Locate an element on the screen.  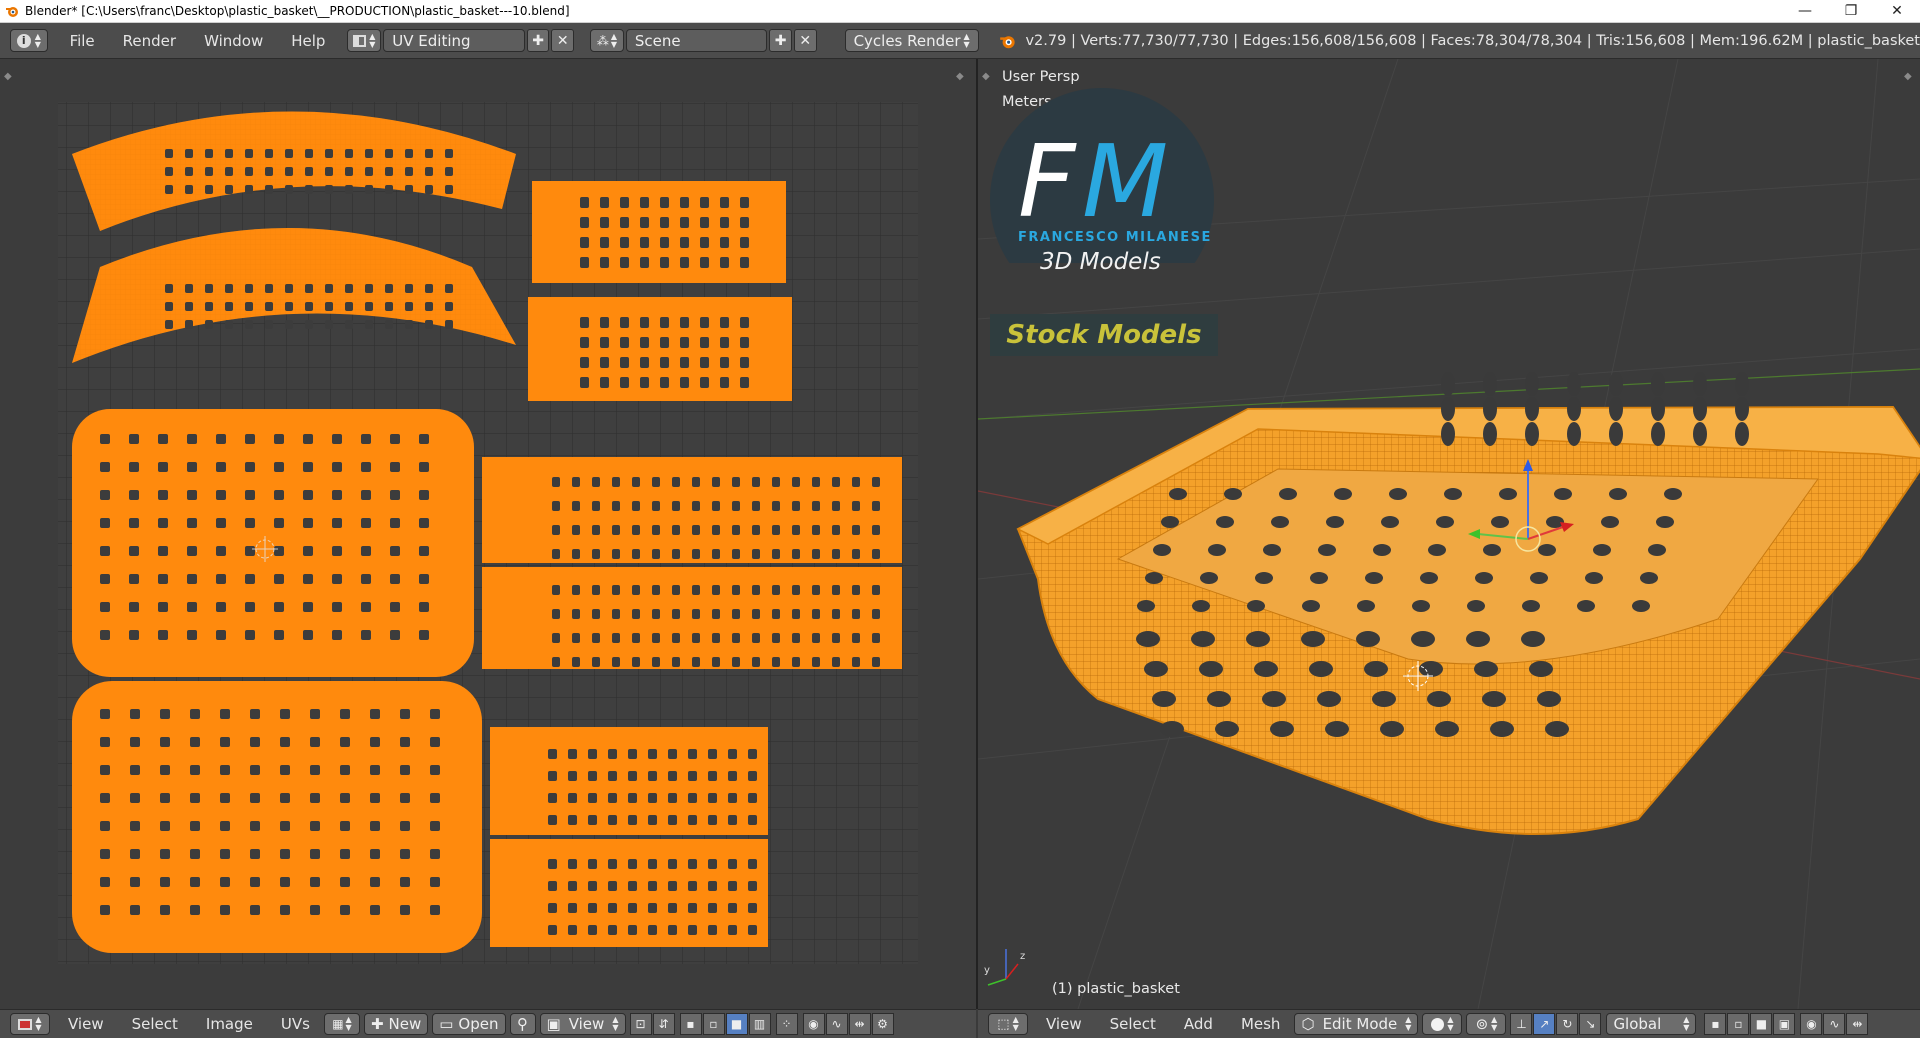
scene-field: Scene is located at coordinates (696, 40).